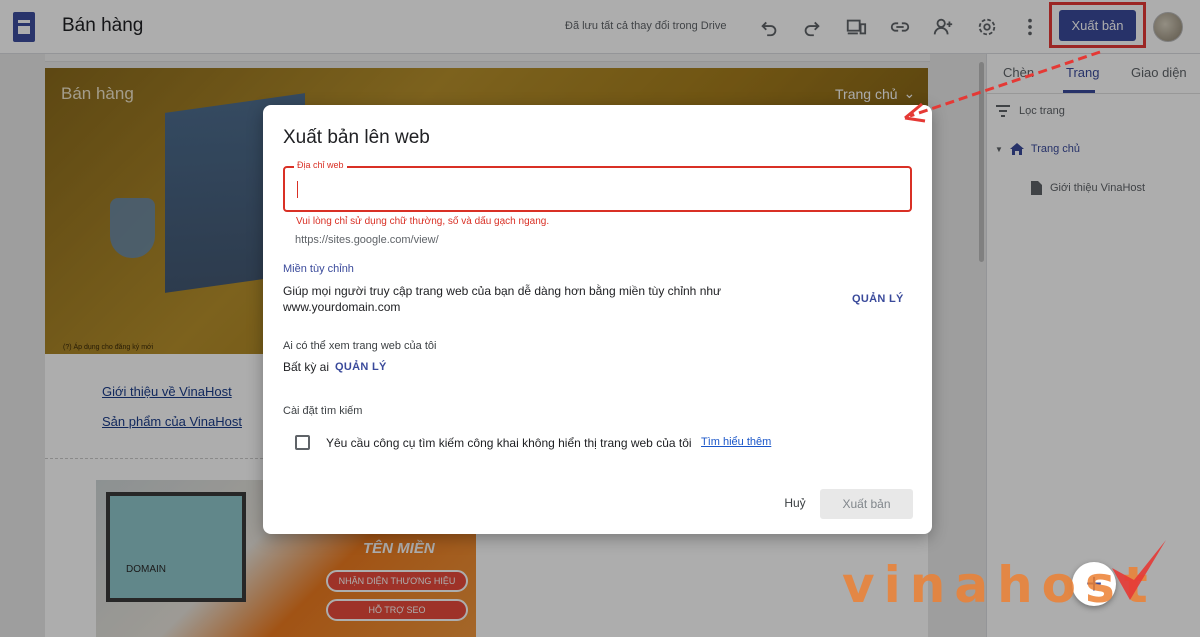  What do you see at coordinates (878, 299) in the screenshot?
I see `manage-domain-button: QUẢN LÝ` at bounding box center [878, 299].